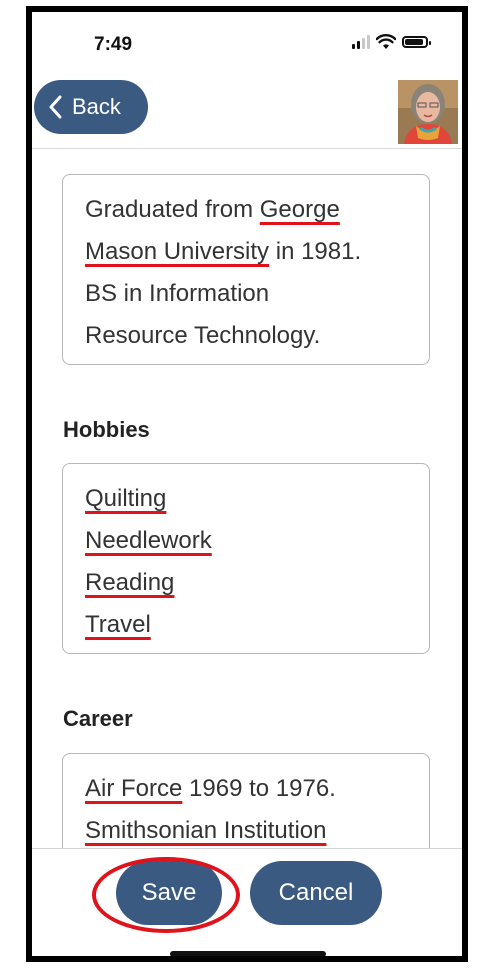 This screenshot has width=484, height=968. I want to click on status-time: 7:49, so click(113, 44).